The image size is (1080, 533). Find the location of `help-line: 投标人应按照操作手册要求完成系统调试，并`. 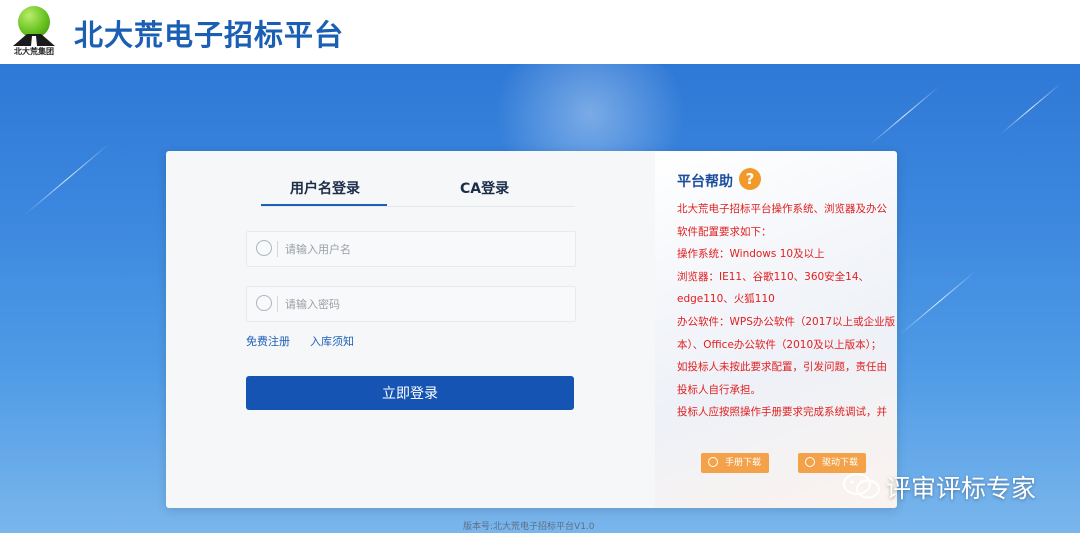

help-line: 投标人应按照操作手册要求完成系统调试，并 is located at coordinates (782, 412).